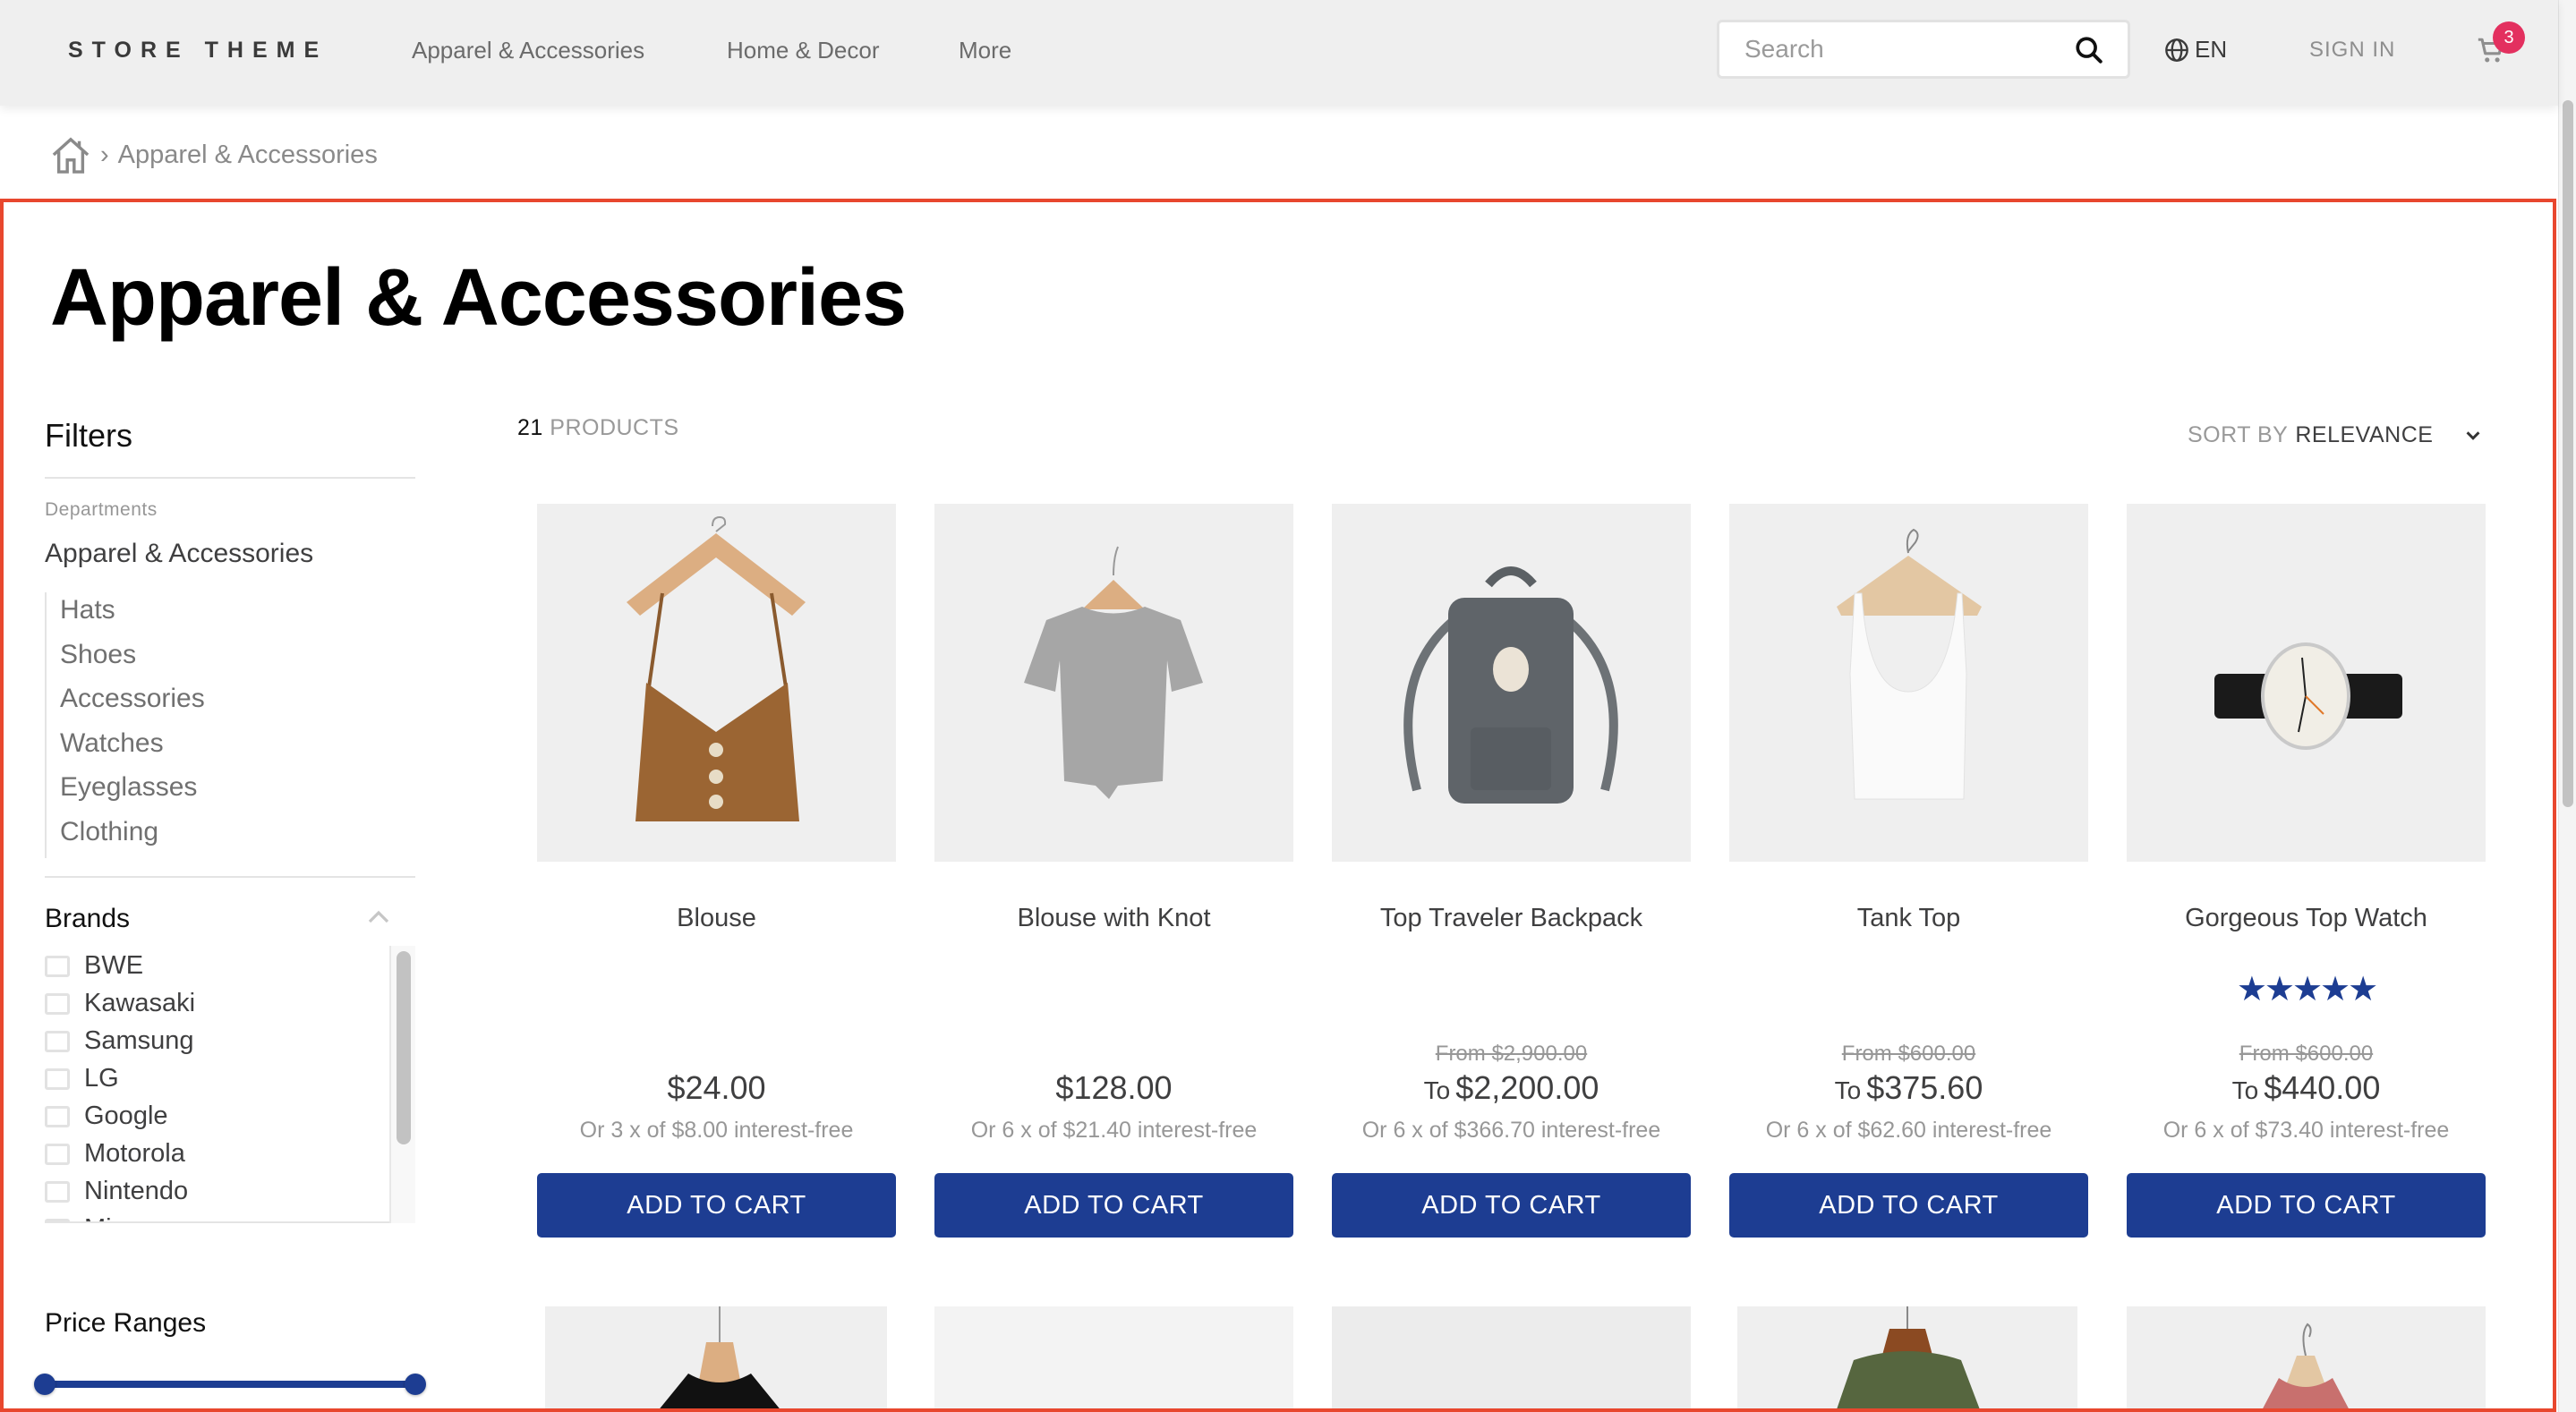 The height and width of the screenshot is (1412, 2576). Describe the element at coordinates (87, 919) in the screenshot. I see `brands-title: Brands` at that location.